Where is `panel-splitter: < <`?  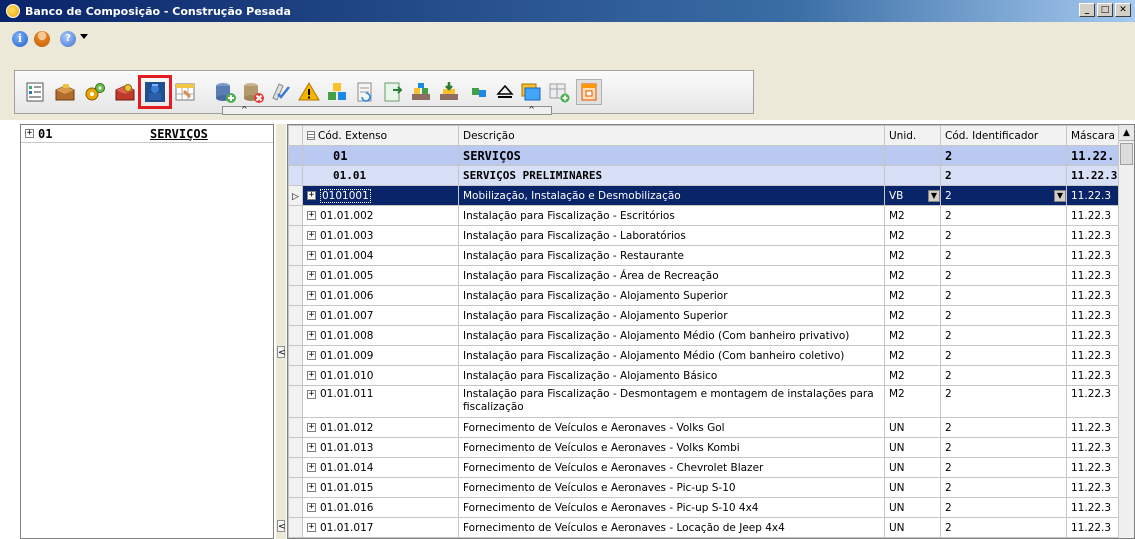
panel-splitter: < < is located at coordinates (281, 331).